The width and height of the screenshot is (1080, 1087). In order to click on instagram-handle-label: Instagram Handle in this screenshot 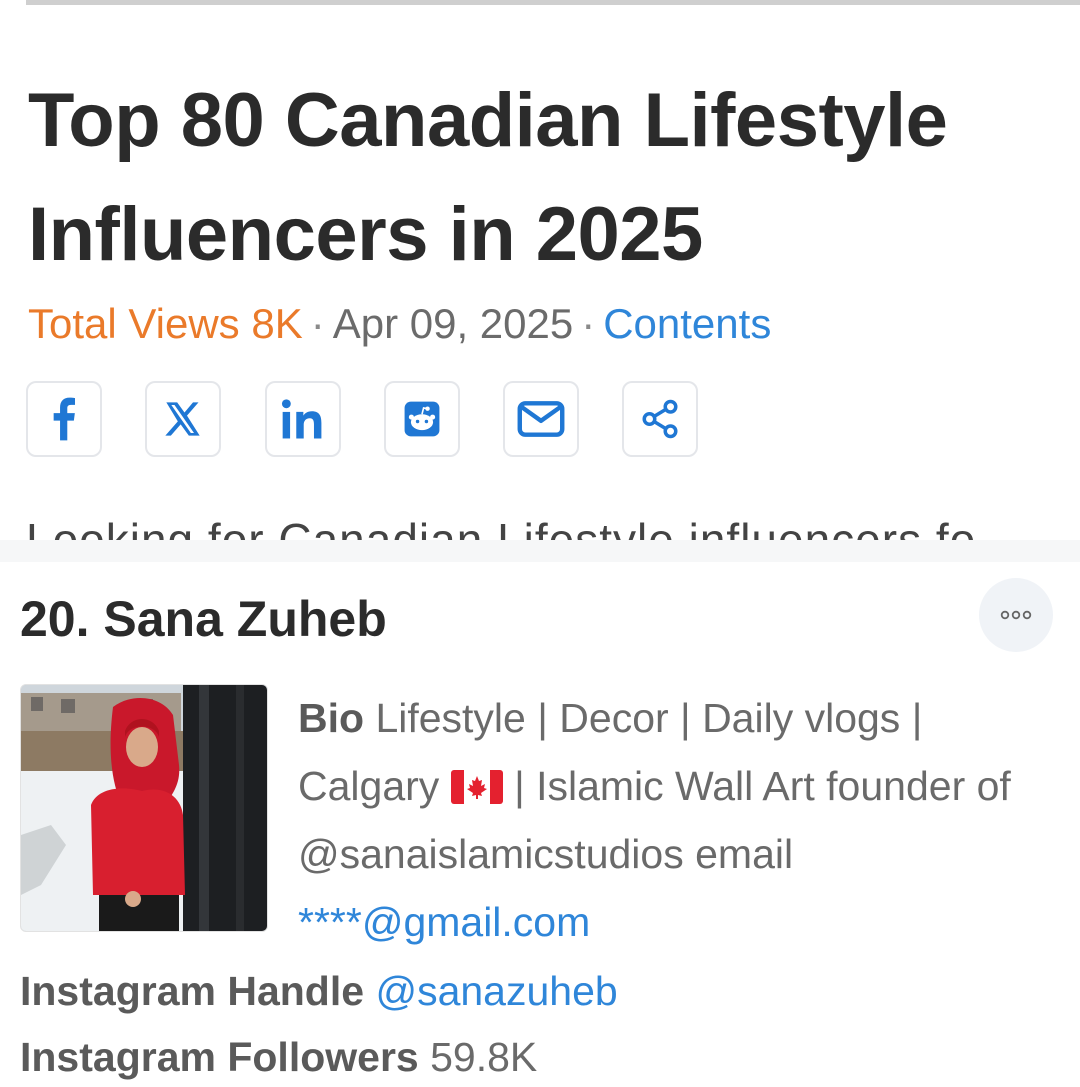, I will do `click(192, 991)`.